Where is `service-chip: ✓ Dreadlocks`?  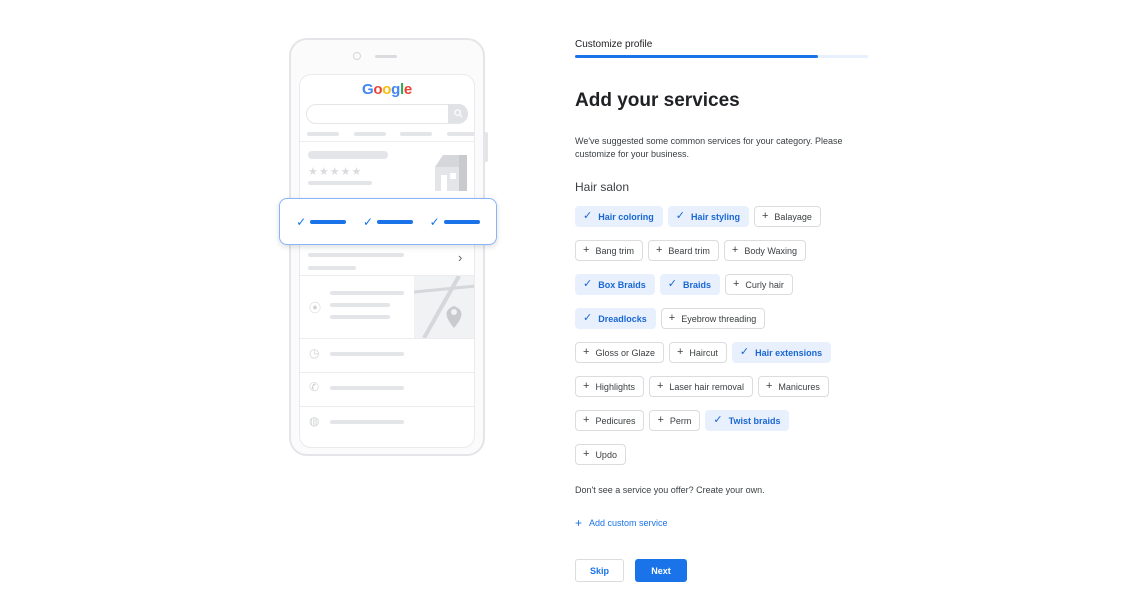 service-chip: ✓ Dreadlocks is located at coordinates (615, 318).